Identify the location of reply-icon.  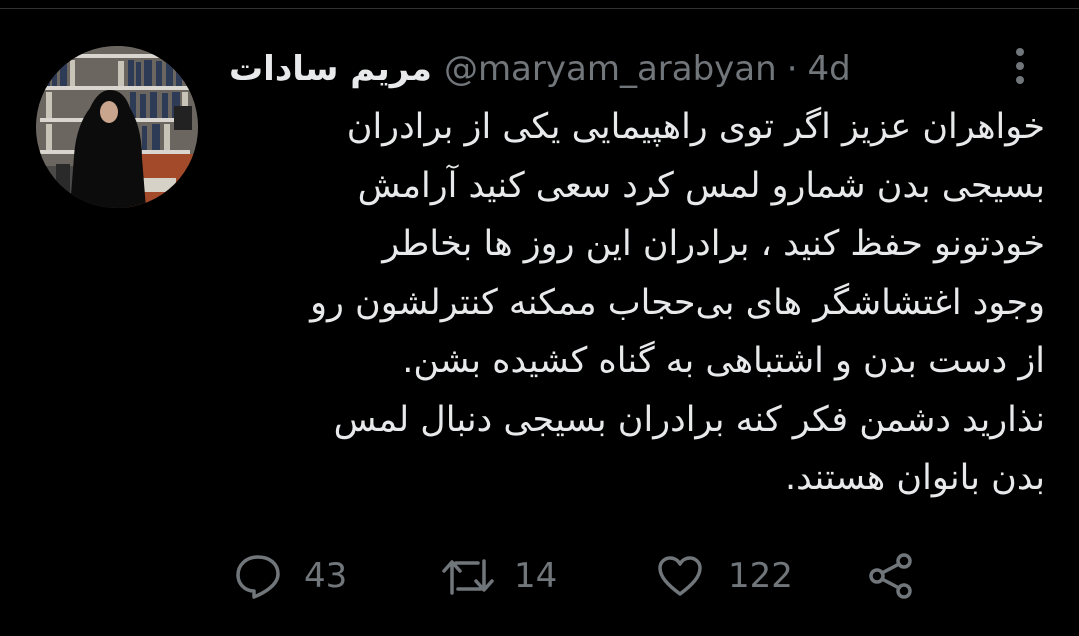
(258, 577).